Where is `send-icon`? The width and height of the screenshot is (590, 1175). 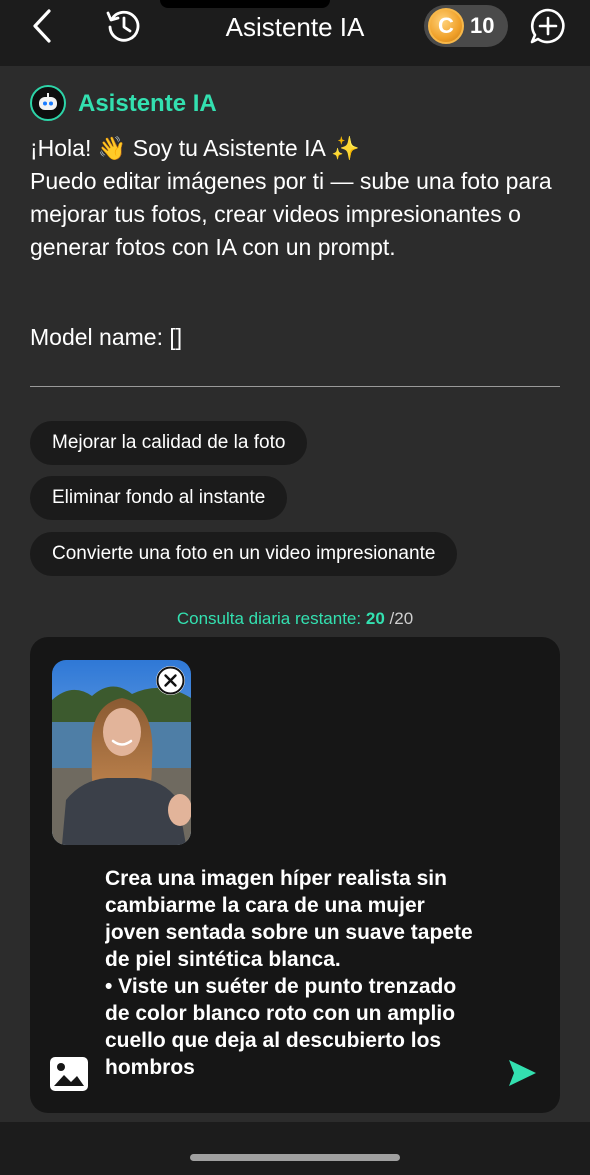 send-icon is located at coordinates (522, 1073).